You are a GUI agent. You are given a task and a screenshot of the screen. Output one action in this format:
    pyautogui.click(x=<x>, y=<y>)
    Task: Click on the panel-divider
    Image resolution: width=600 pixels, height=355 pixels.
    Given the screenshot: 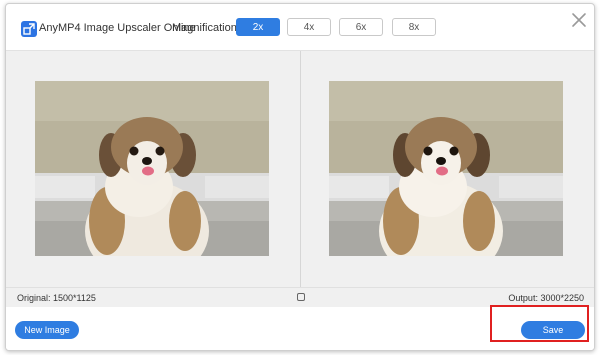 What is the action you would take?
    pyautogui.click(x=300, y=169)
    